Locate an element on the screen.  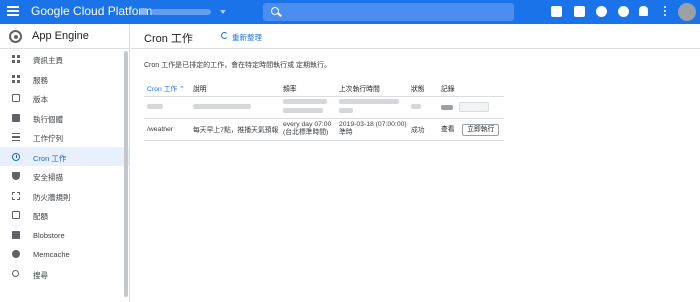
project-selector is located at coordinates (190, 12).